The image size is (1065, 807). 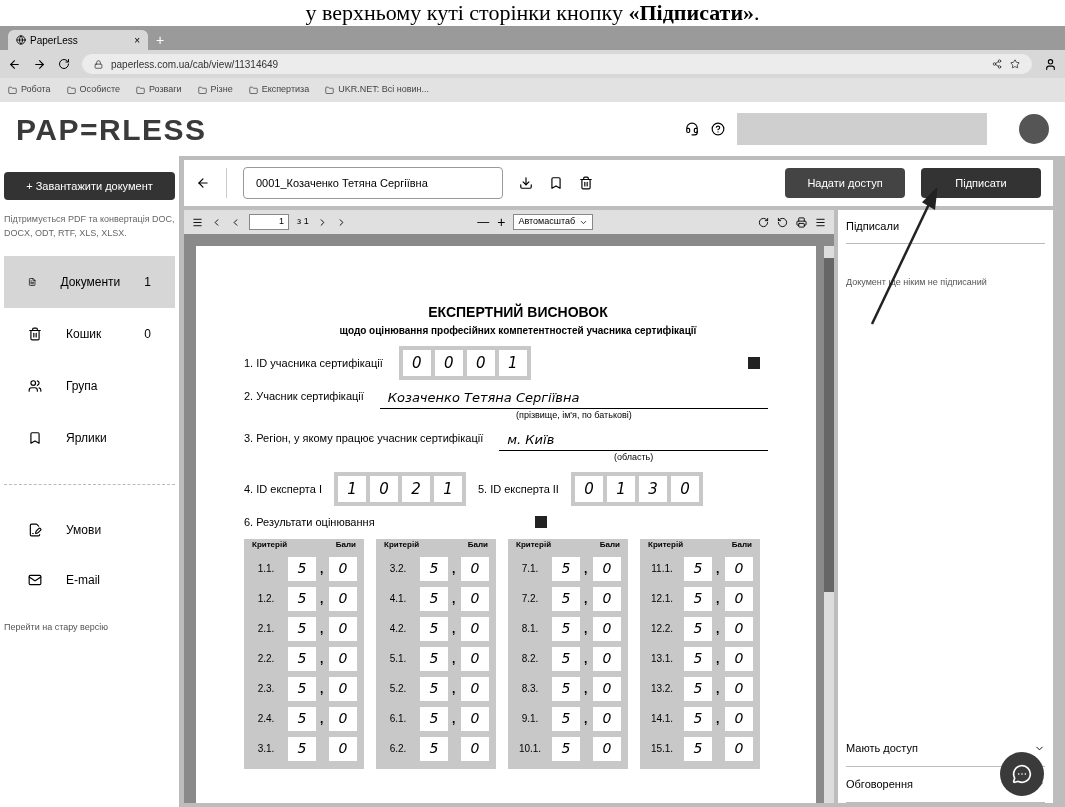 I want to click on marker-square, so click(x=754, y=363).